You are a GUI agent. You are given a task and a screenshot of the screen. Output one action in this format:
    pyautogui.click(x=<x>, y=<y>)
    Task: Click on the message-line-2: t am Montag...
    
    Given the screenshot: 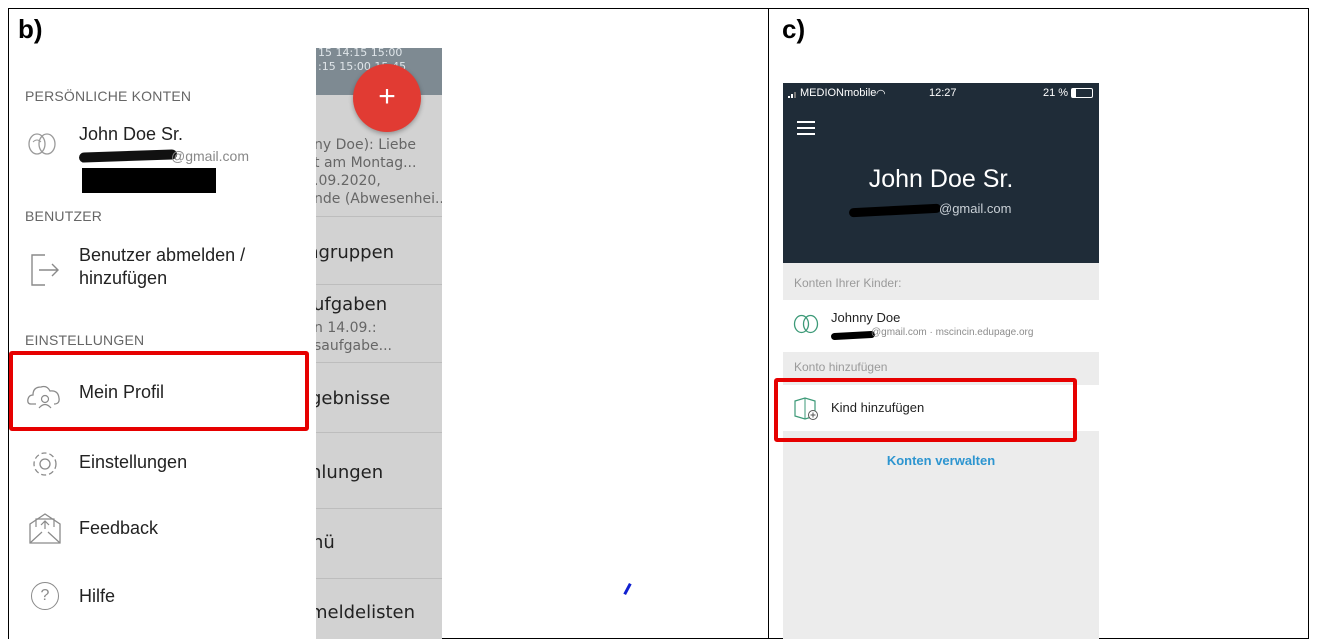 What is the action you would take?
    pyautogui.click(x=366, y=163)
    